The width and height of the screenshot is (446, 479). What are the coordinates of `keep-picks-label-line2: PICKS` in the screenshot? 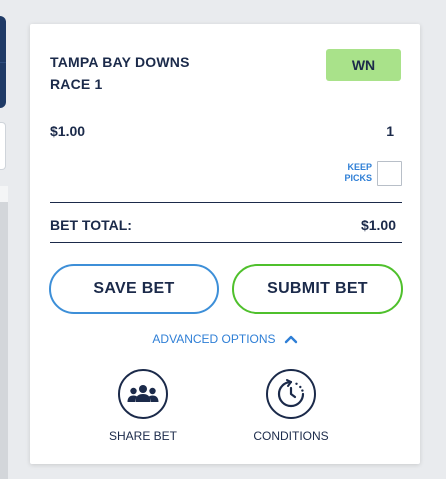 It's located at (358, 178).